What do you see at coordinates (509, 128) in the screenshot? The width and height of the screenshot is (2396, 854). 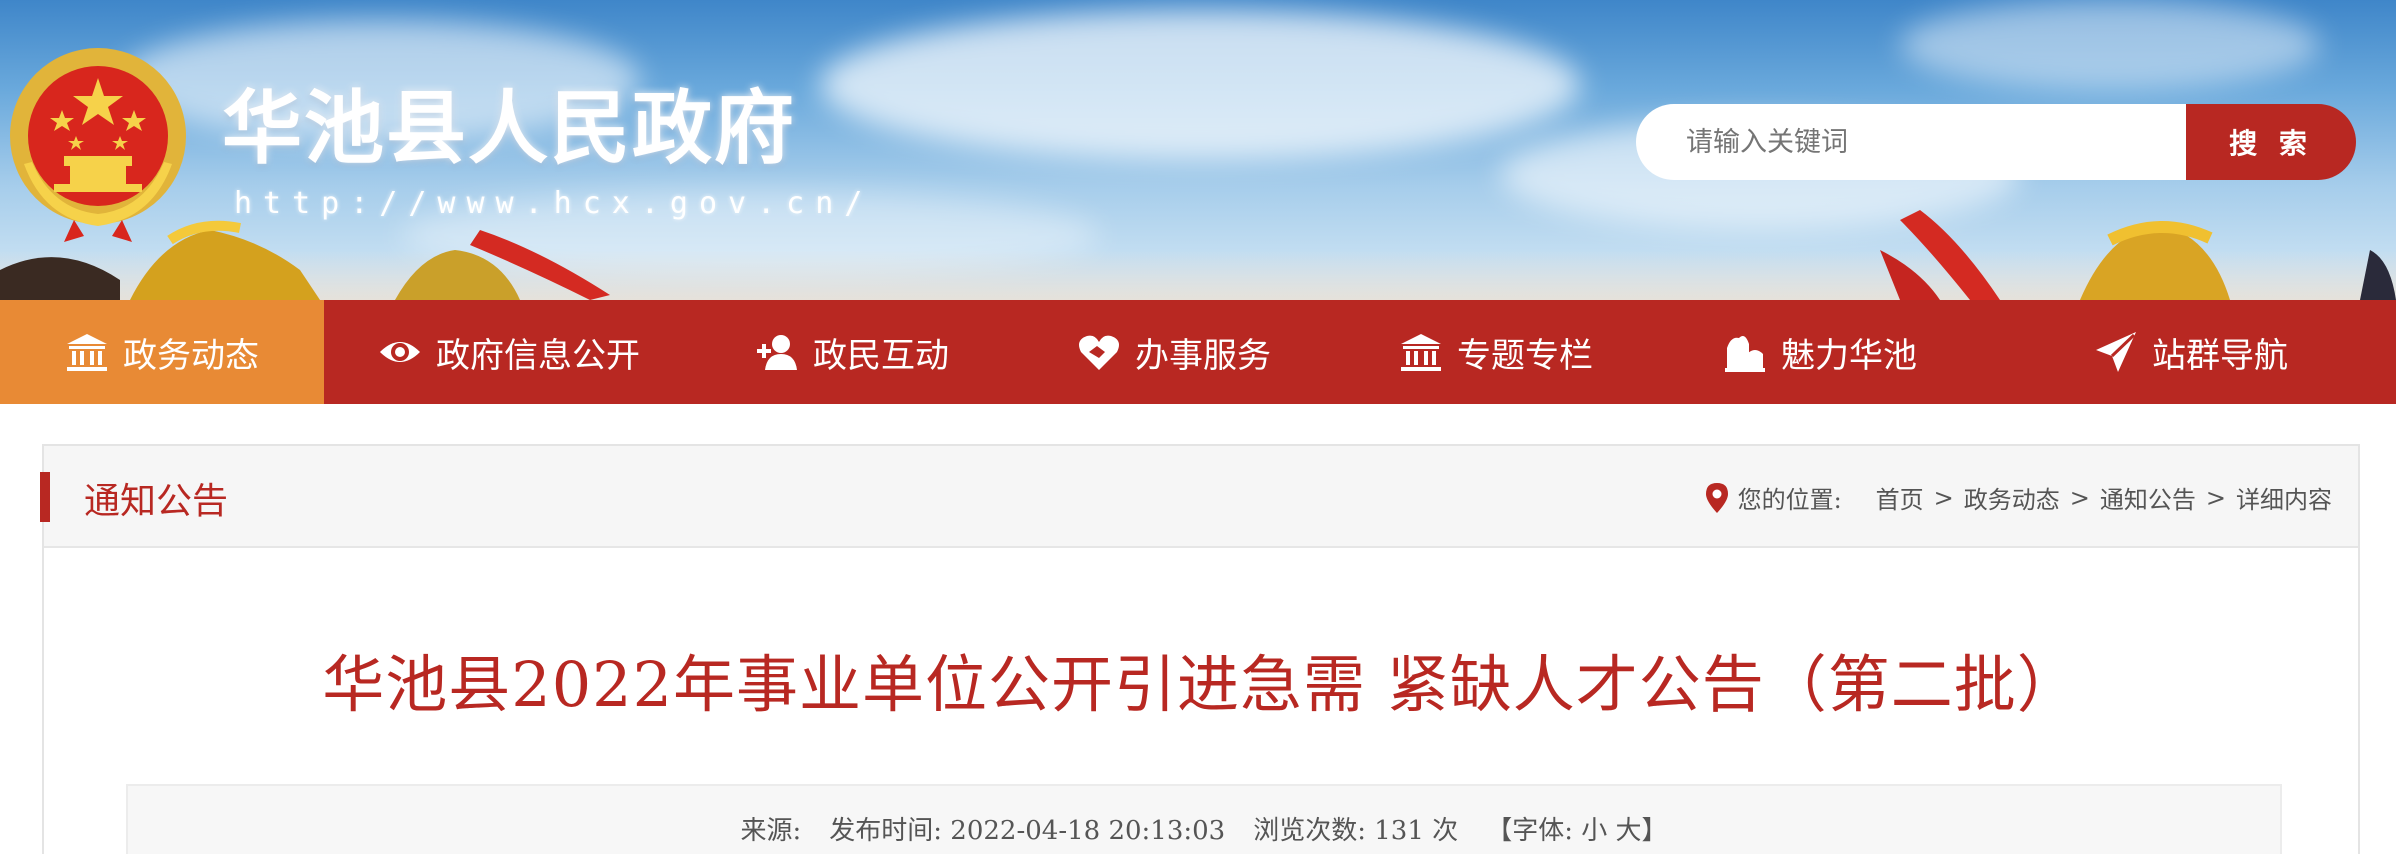 I see `site-title: 华池县人民政府` at bounding box center [509, 128].